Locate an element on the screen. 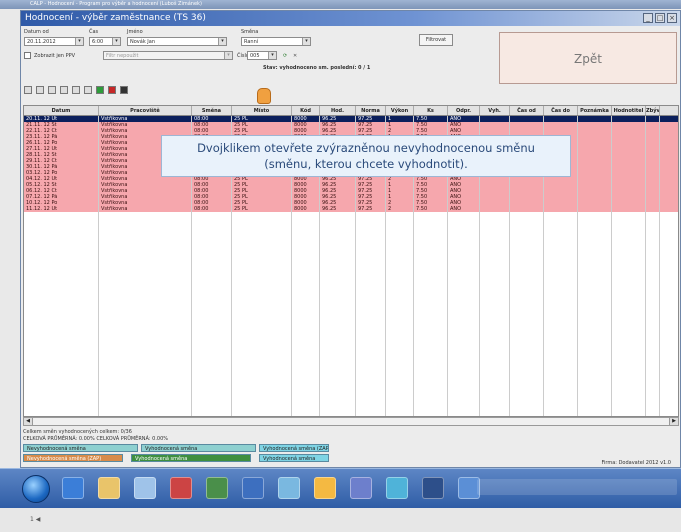  close-filter-icon: ✕ is located at coordinates (295, 56).